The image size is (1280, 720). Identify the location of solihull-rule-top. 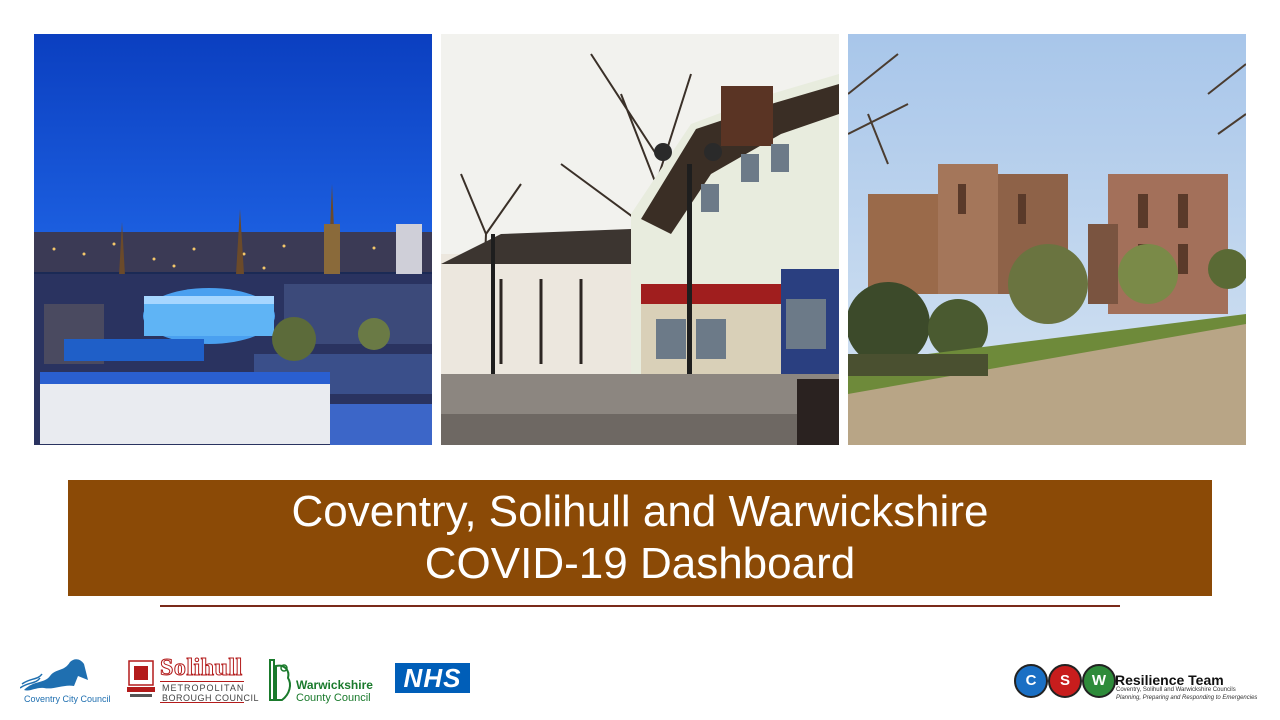
(202, 681).